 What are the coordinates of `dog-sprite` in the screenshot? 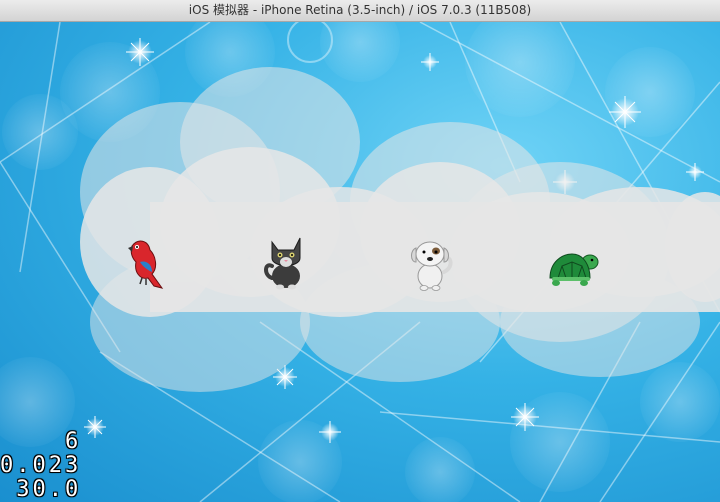 It's located at (430, 262).